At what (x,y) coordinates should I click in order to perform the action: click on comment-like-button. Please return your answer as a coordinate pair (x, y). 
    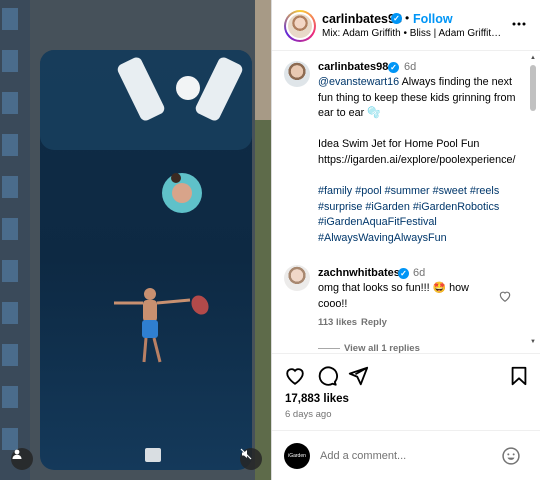
    Looking at the image, I should click on (505, 296).